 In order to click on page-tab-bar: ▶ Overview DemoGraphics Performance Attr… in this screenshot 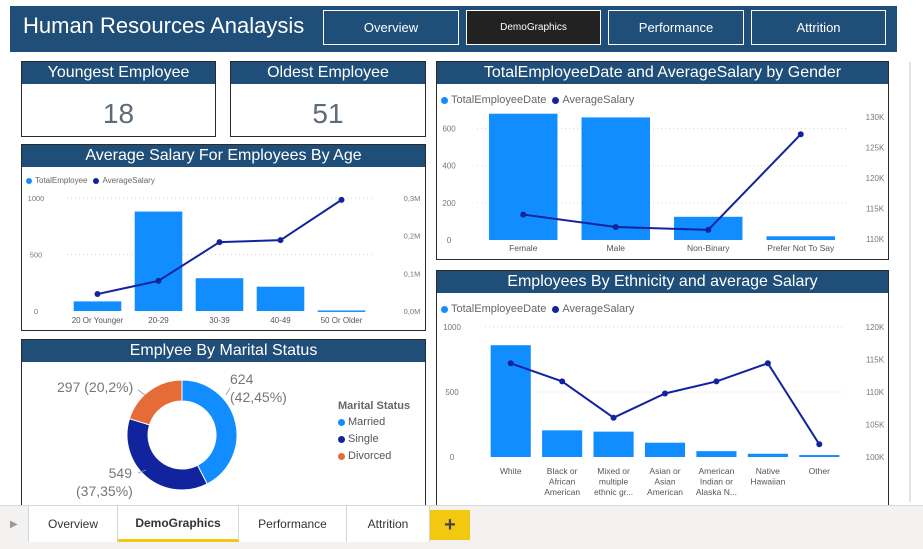, I will do `click(461, 527)`.